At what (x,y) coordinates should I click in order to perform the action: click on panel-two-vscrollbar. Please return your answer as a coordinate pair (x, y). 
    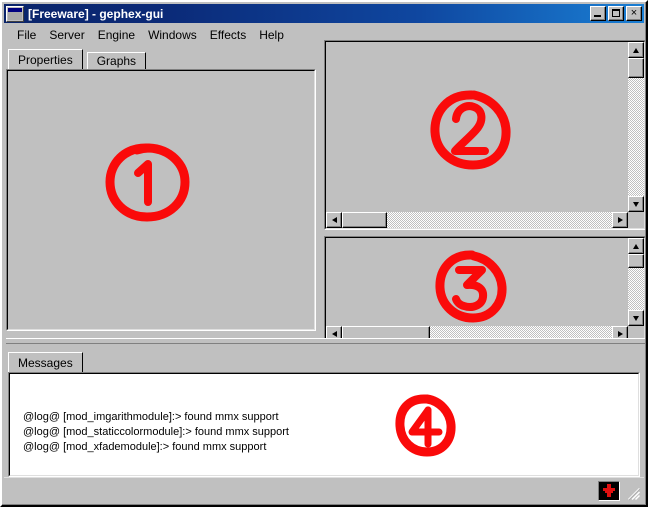
    Looking at the image, I should click on (636, 127).